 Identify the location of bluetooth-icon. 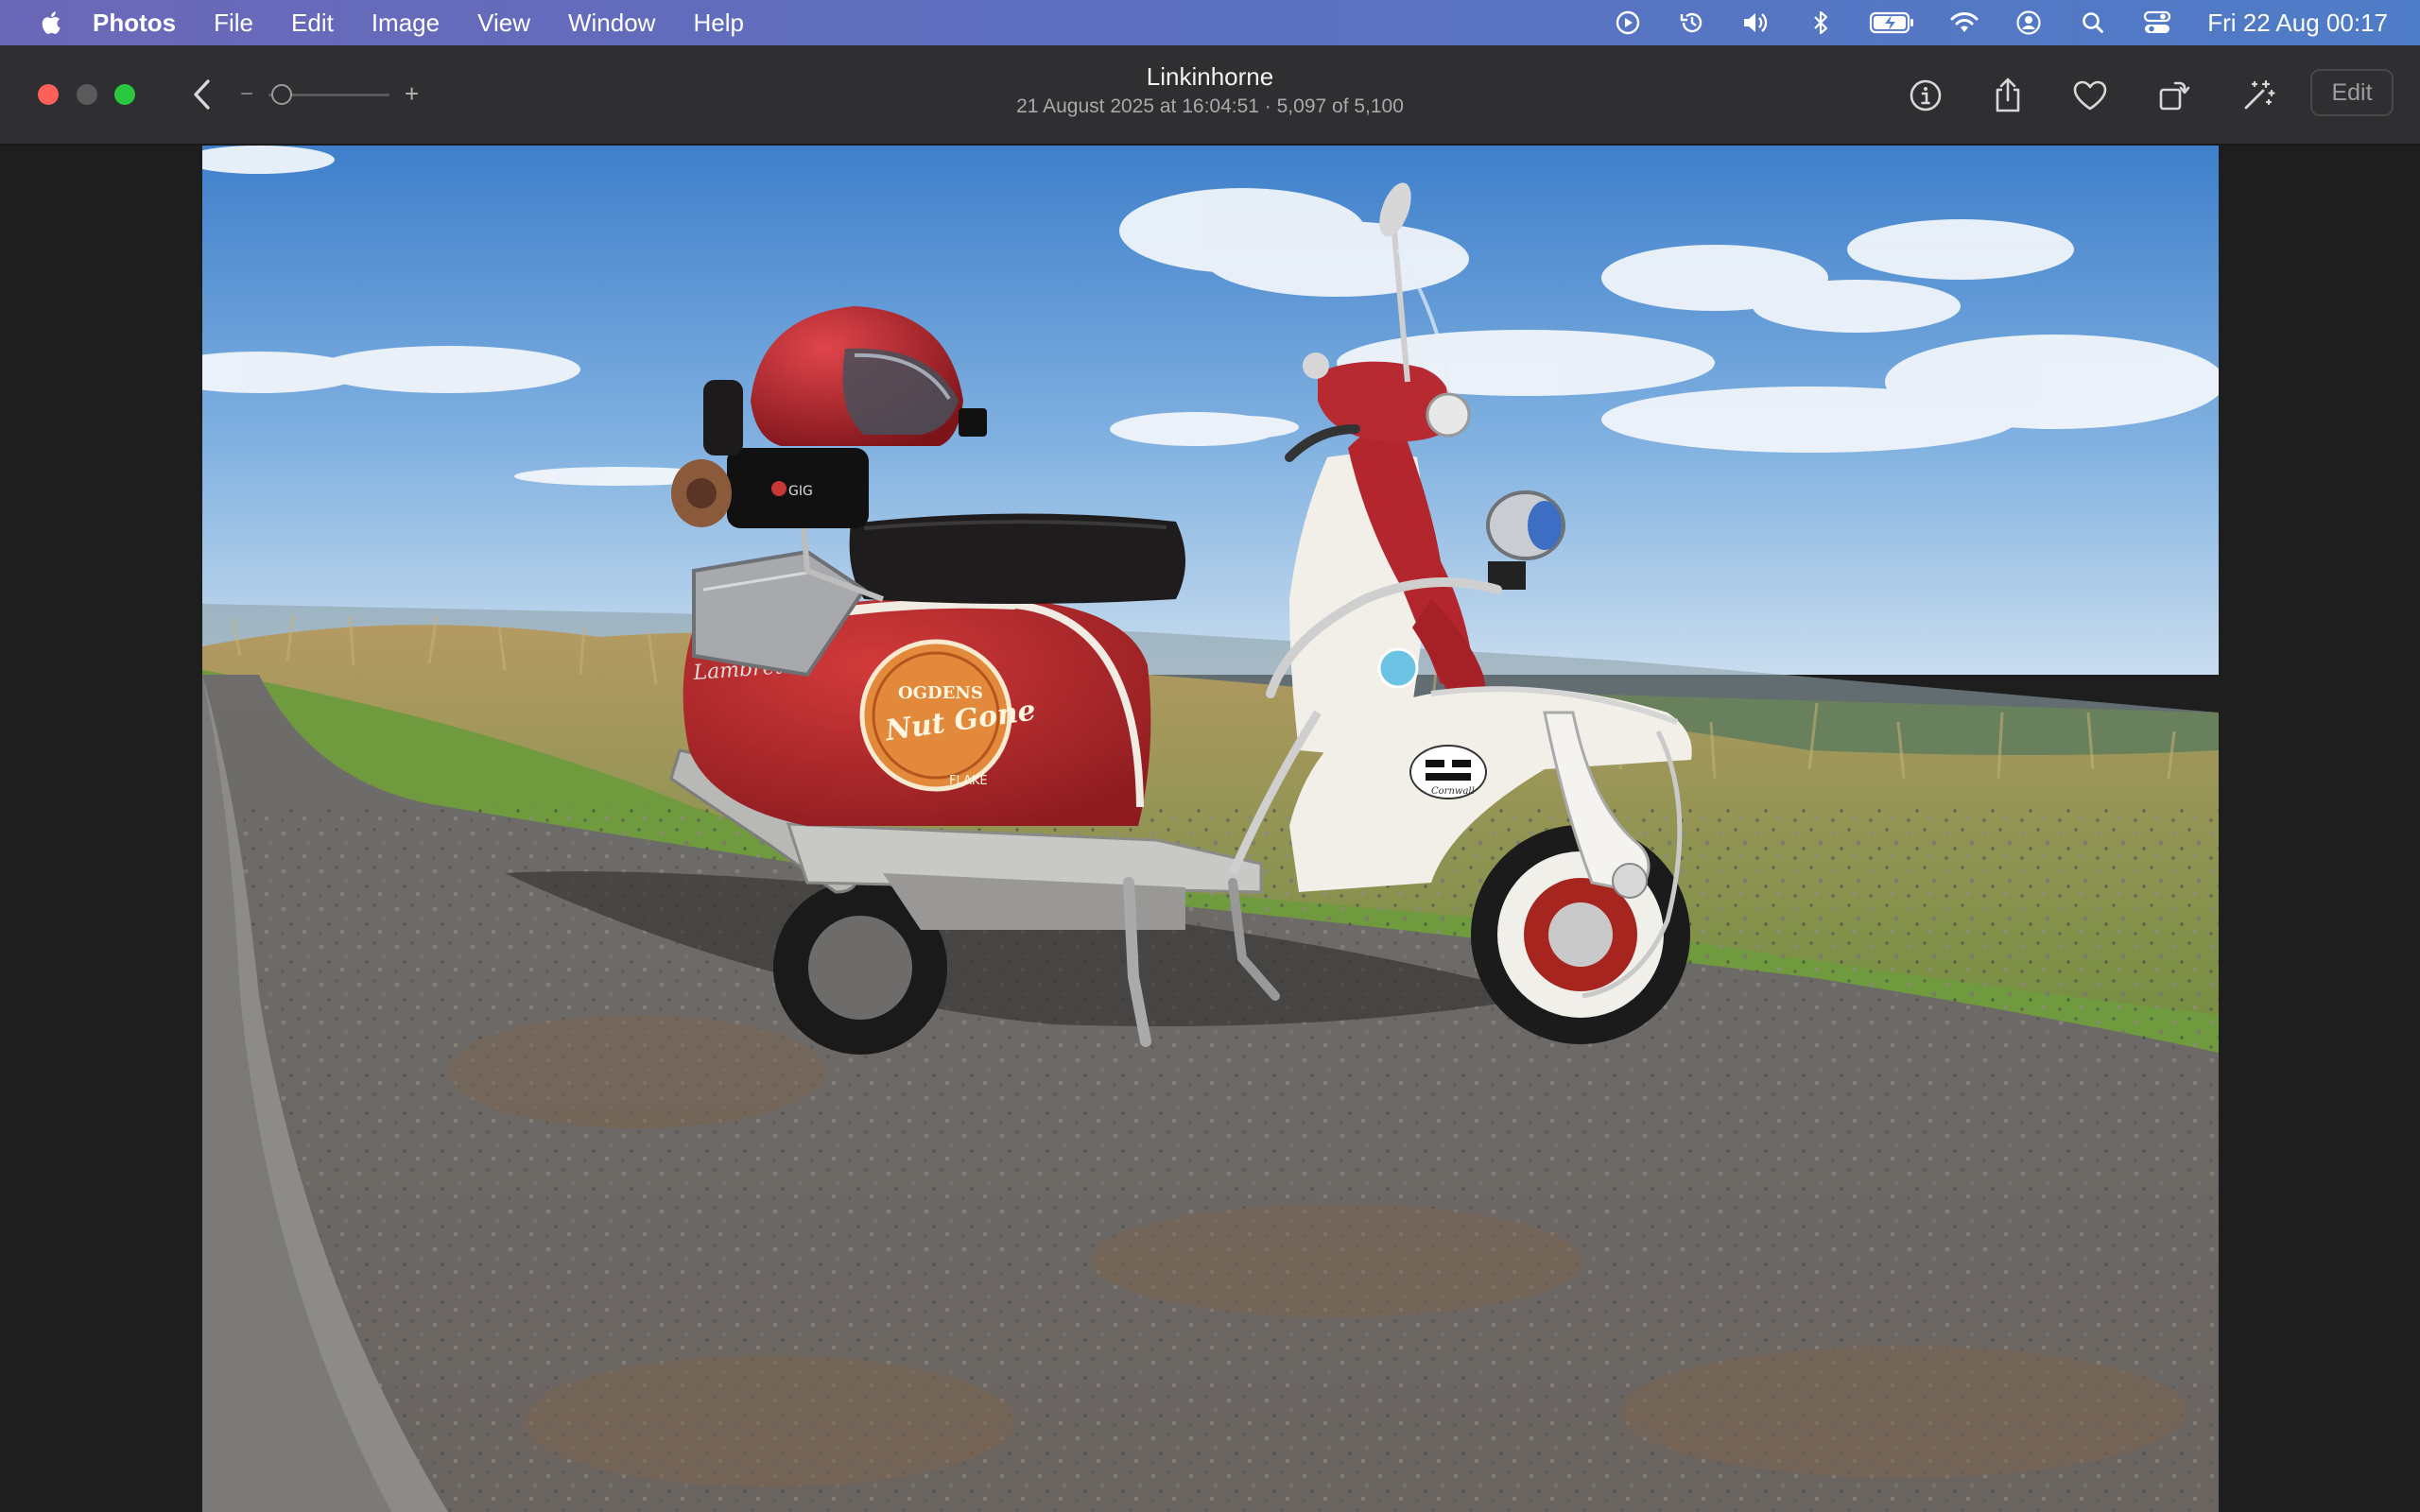
(1821, 23).